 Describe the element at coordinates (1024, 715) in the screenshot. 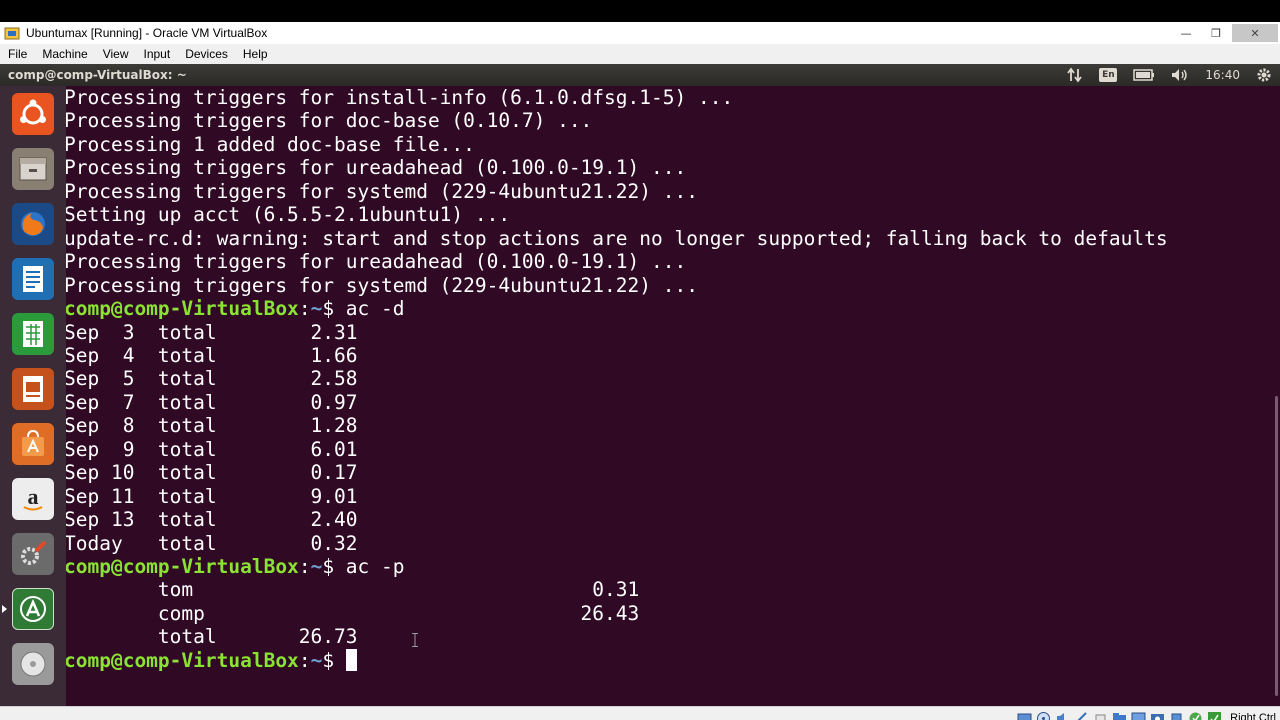

I see `hard-disk-icon` at that location.